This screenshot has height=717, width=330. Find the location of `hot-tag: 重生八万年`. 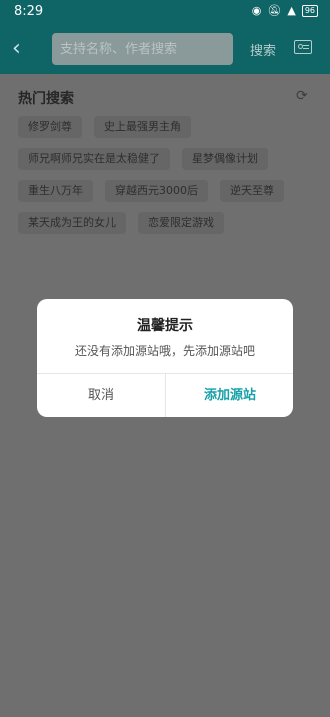

hot-tag: 重生八万年 is located at coordinates (55, 191).